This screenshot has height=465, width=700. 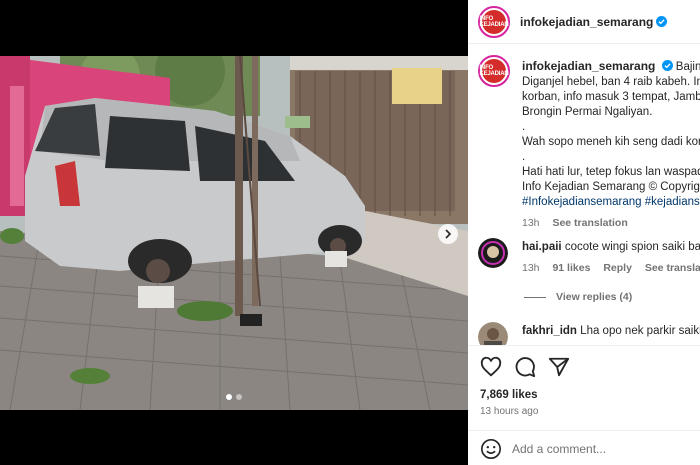 I want to click on caption-meta: 13h See translation, so click(x=611, y=223).